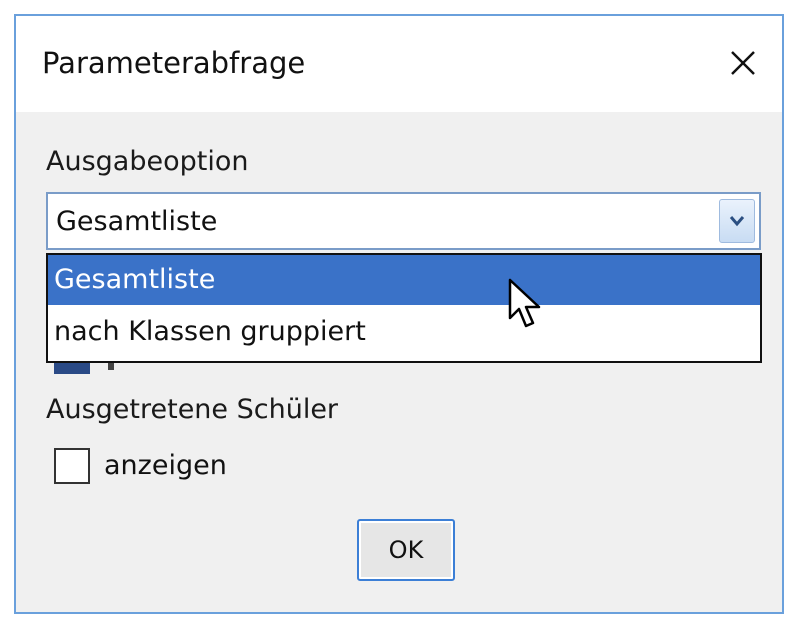 The height and width of the screenshot is (626, 795). Describe the element at coordinates (72, 466) in the screenshot. I see `anzeigen-checkbox` at that location.